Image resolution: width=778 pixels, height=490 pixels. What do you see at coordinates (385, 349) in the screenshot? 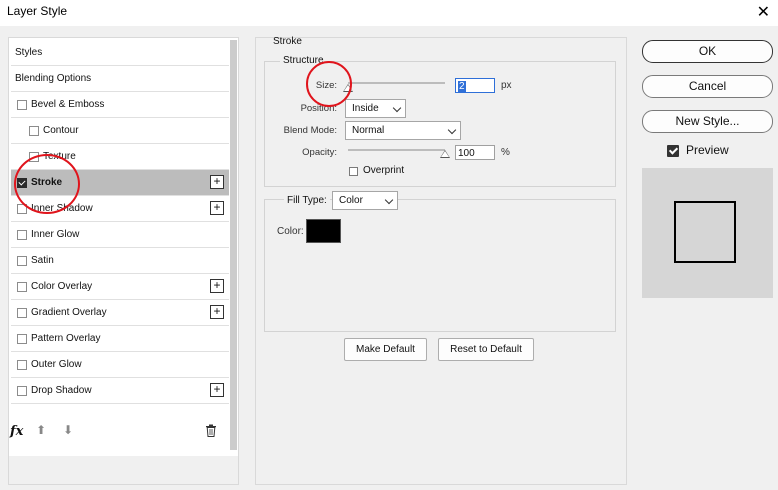
I see `make-default-button: Make Default` at bounding box center [385, 349].